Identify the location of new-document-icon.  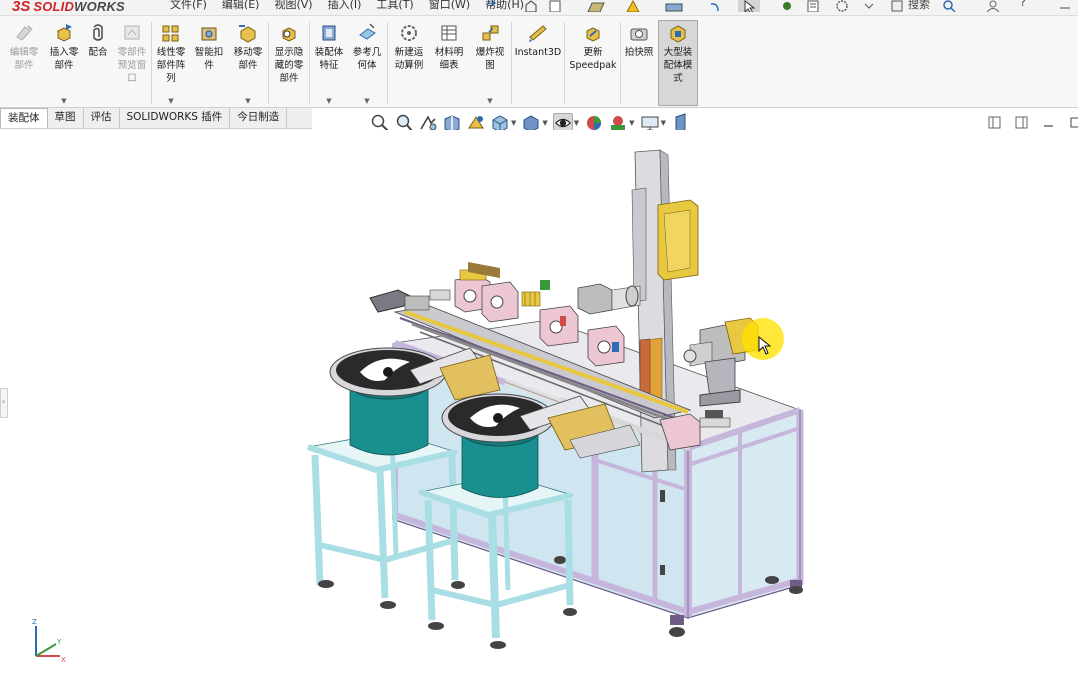
(555, 6).